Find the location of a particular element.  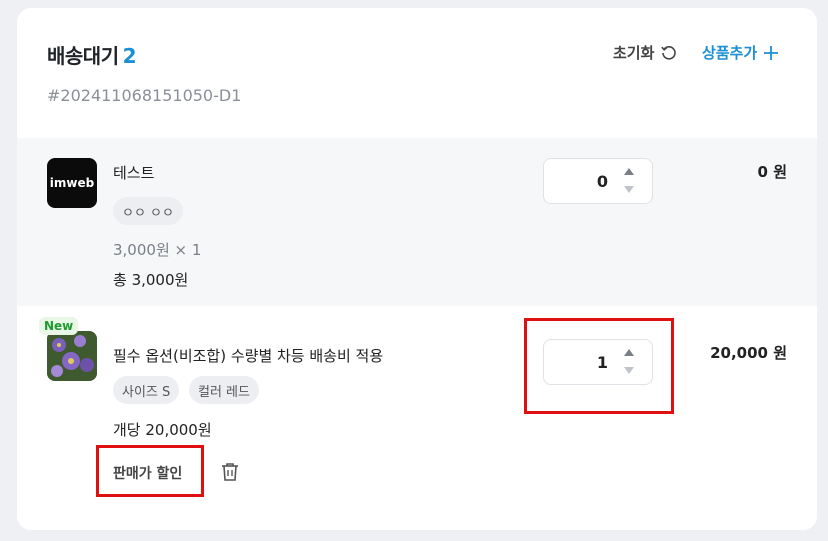

thumbnail-logo-text: imweb is located at coordinates (72, 183).